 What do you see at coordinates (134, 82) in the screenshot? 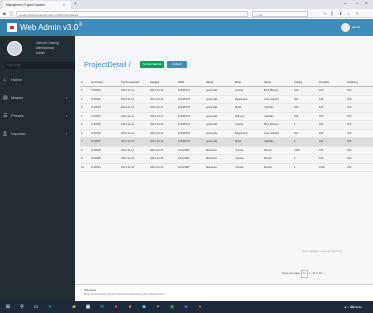
I see `column-header: Tgl Pemesanan` at bounding box center [134, 82].